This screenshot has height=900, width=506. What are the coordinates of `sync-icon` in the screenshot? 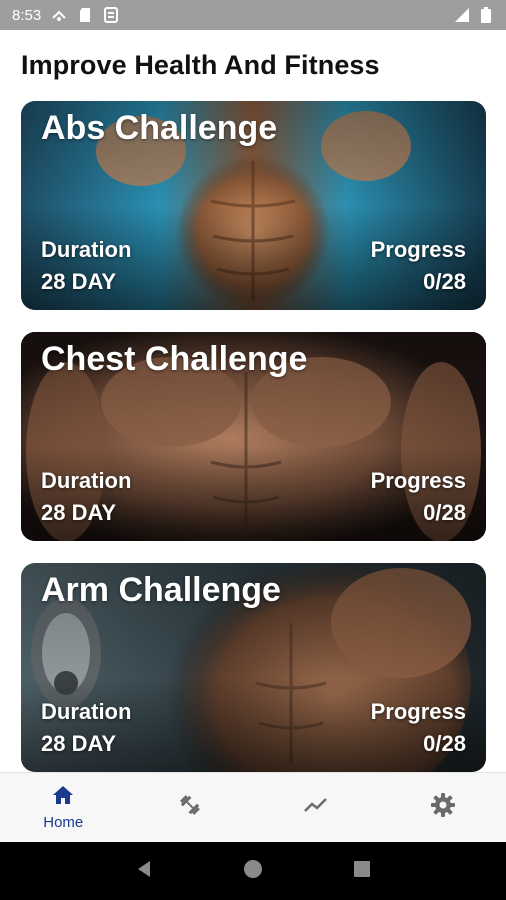 It's located at (111, 15).